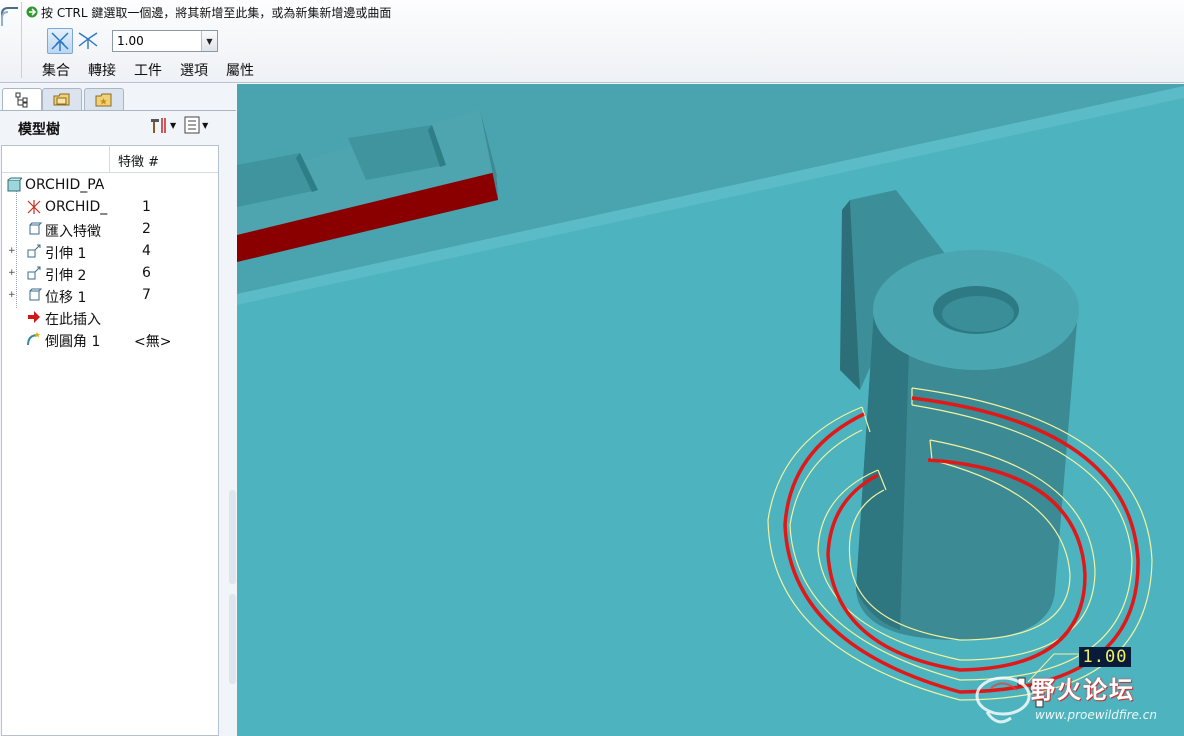 This screenshot has width=1184, height=736. I want to click on boss-hole-inner, so click(978, 314).